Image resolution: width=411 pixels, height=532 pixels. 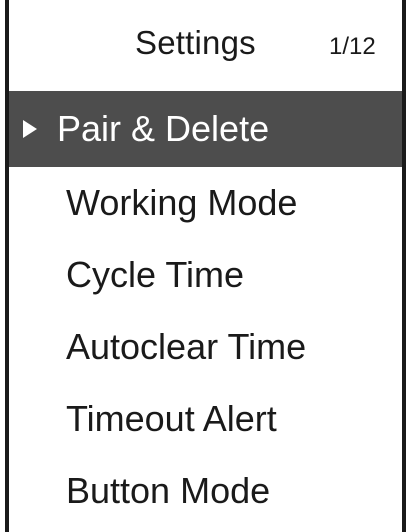 I want to click on menu-item-timeout-alert: Timeout Alert, so click(x=205, y=419).